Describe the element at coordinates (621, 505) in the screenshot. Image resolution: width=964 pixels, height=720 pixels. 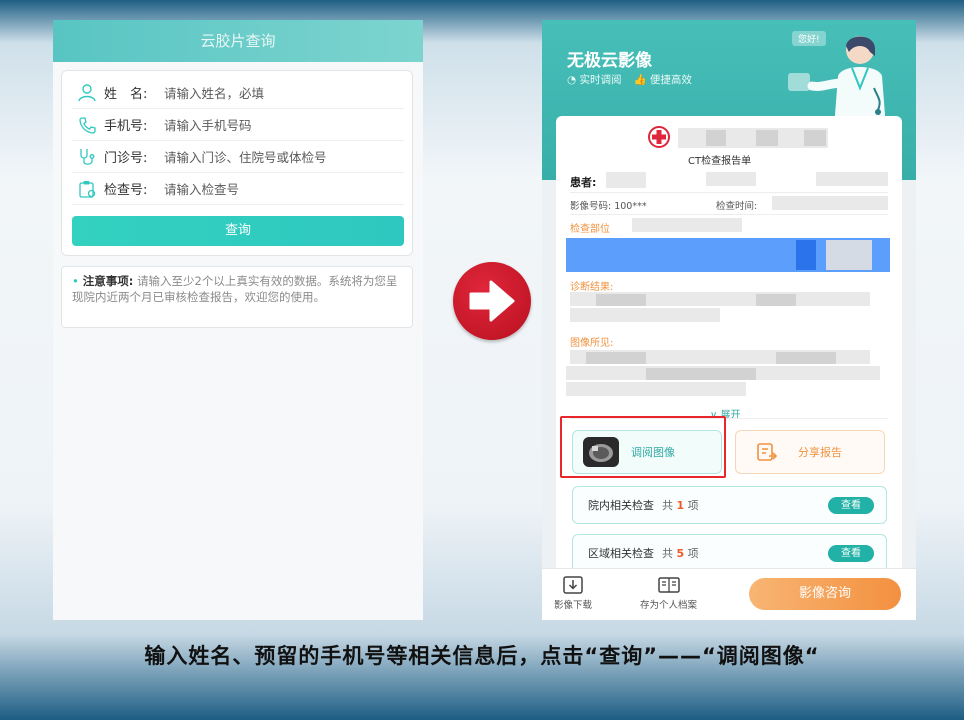
I see `related-name: 院内相关检查` at that location.